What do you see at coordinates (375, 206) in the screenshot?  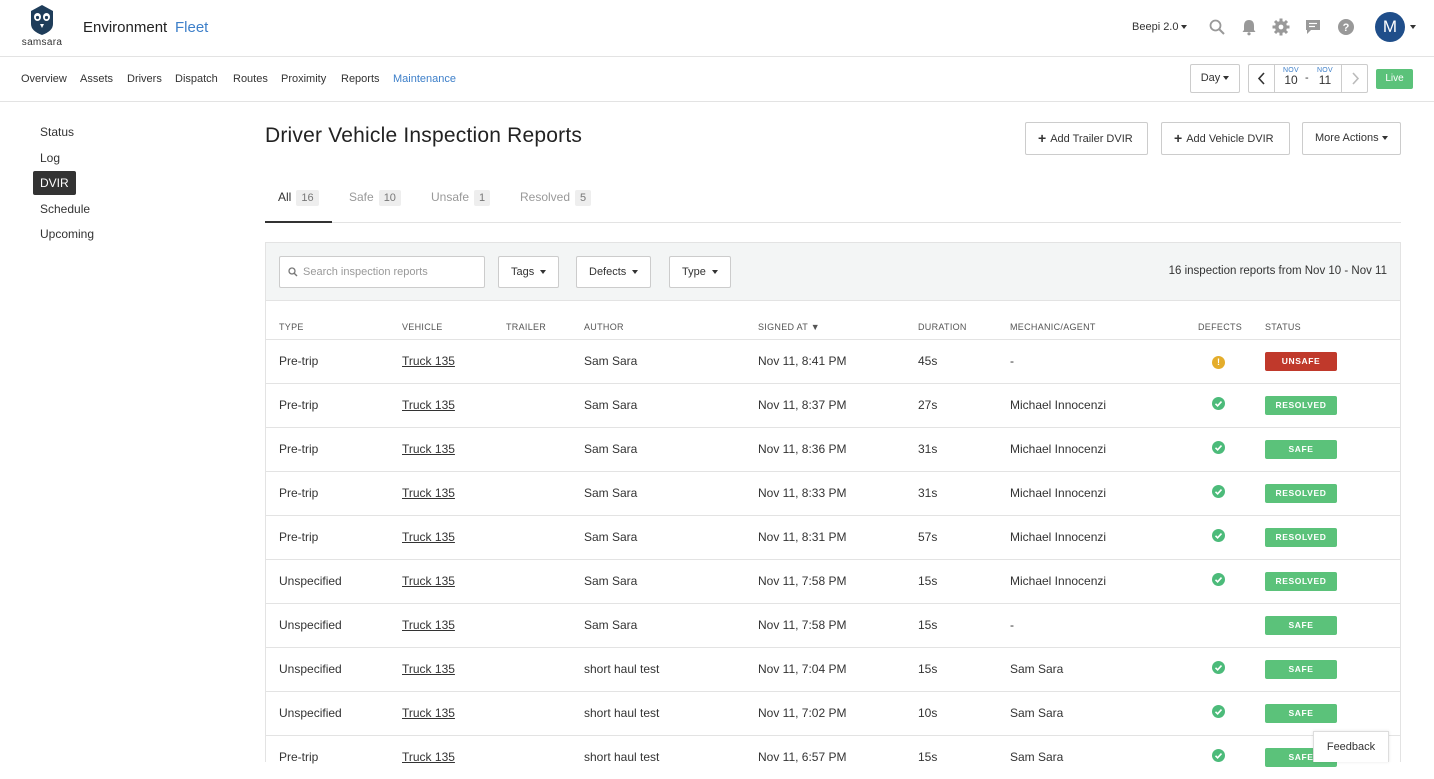 I see `tab-safe: Safe 10` at bounding box center [375, 206].